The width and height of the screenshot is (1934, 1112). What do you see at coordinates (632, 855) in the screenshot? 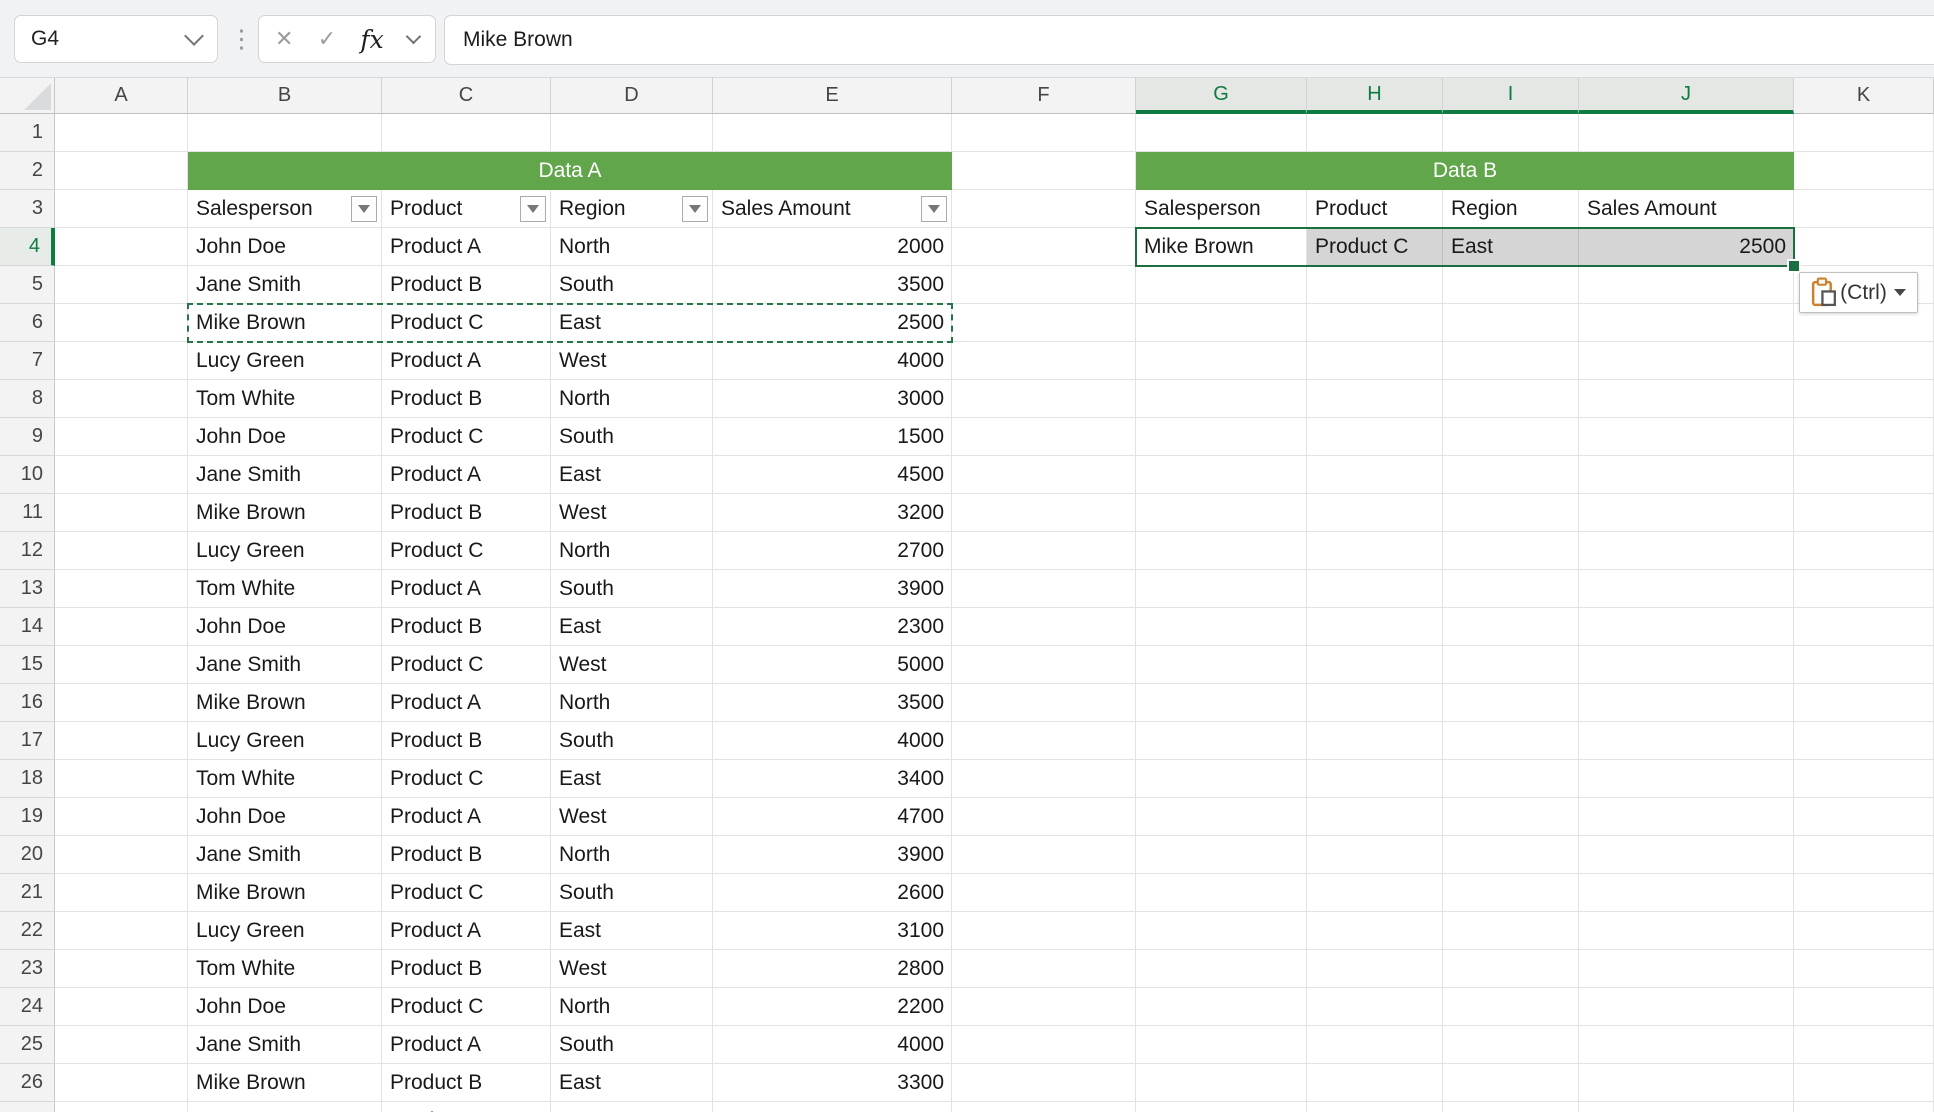
I see `cell-D20: North` at bounding box center [632, 855].